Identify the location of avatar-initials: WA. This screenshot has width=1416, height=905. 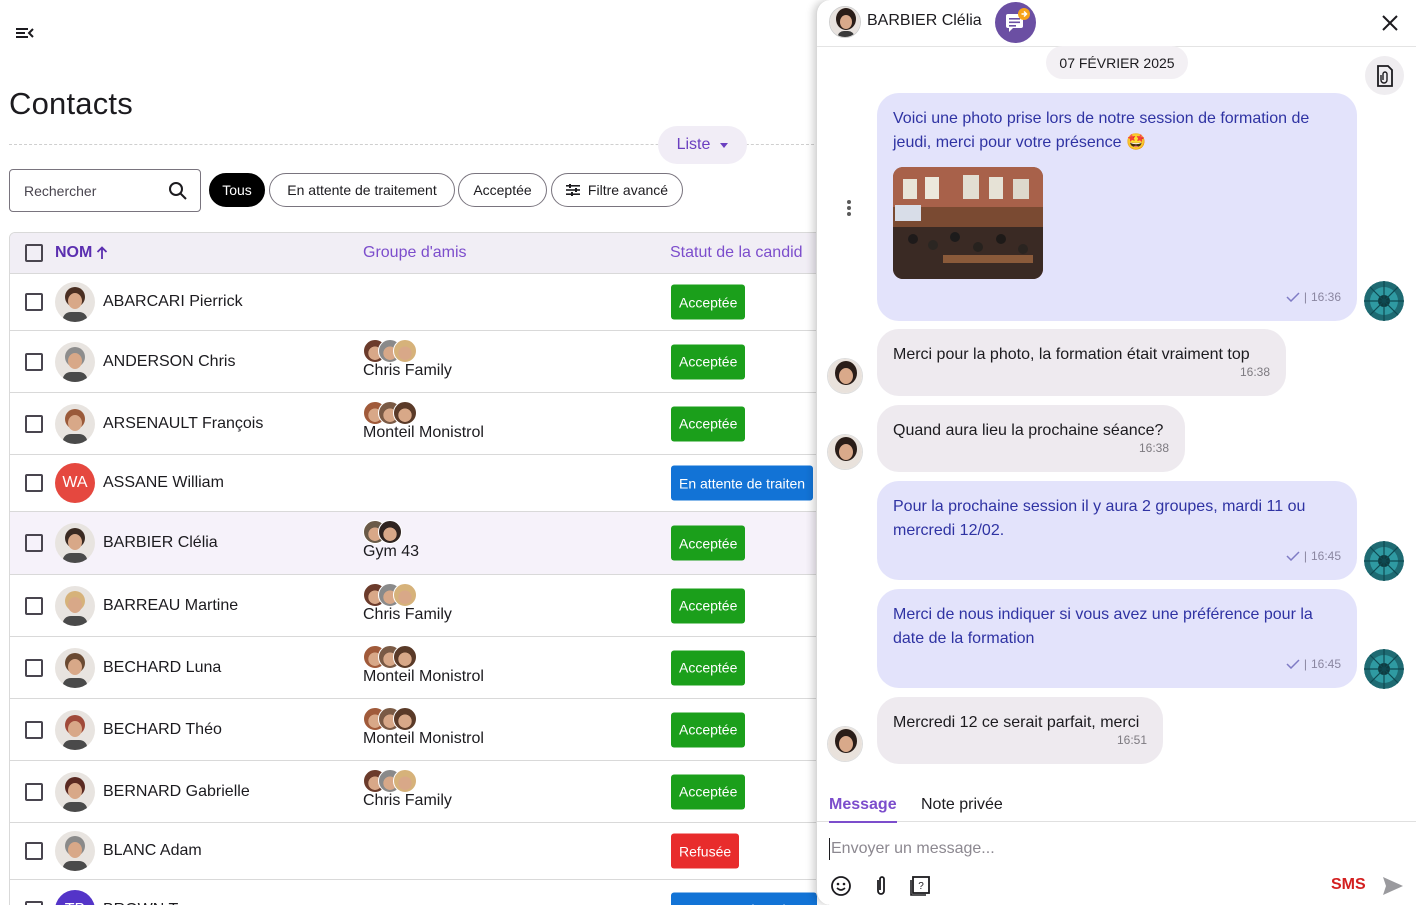
(75, 483).